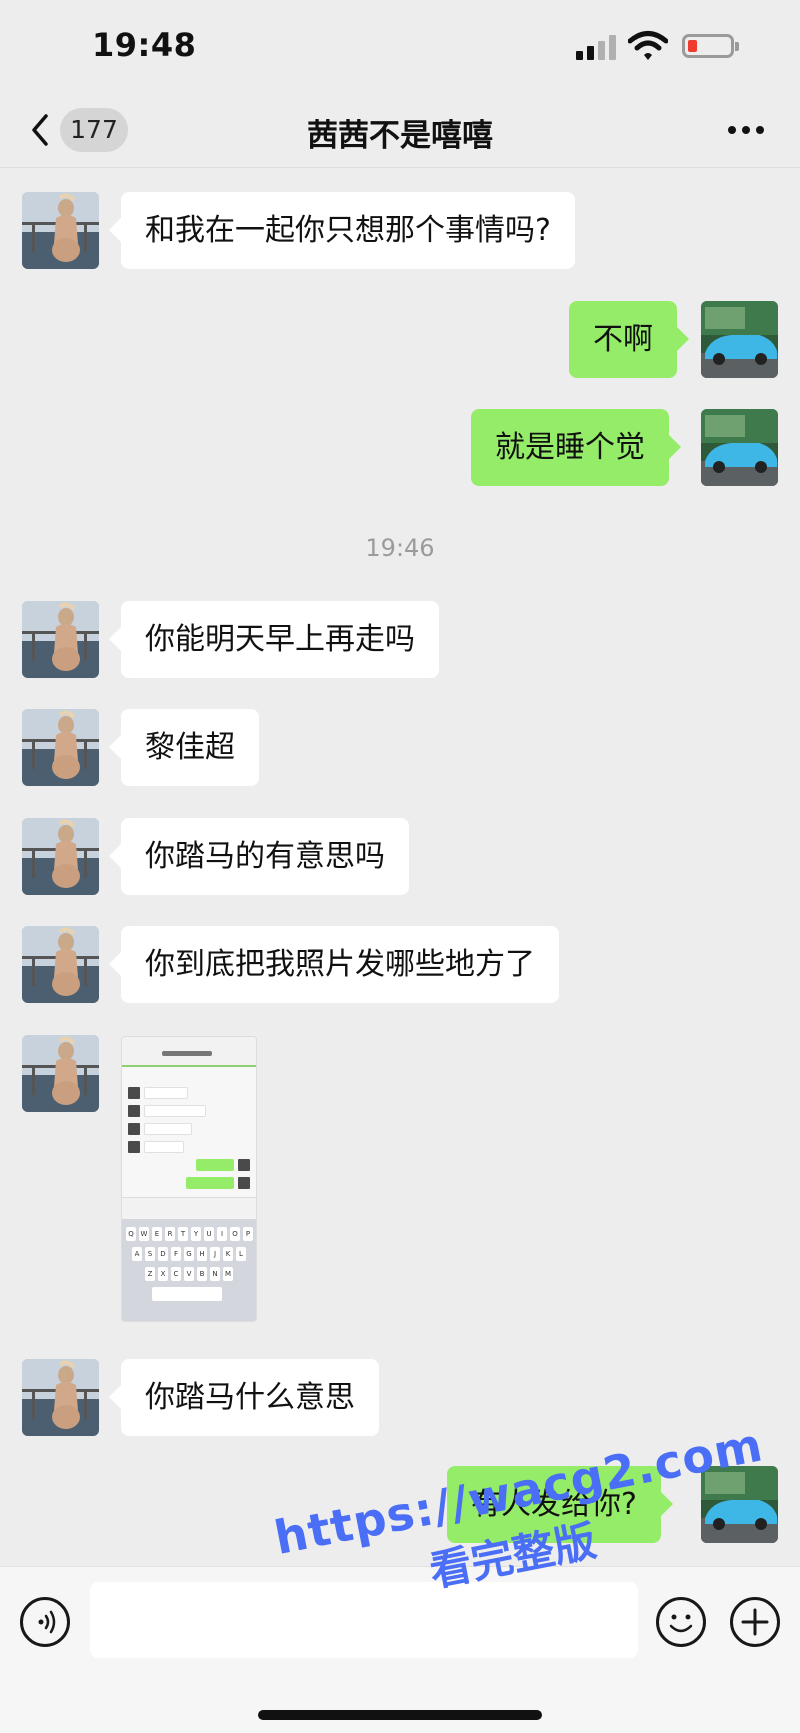  What do you see at coordinates (184, 747) in the screenshot?
I see `incoming-message-bubble: 黎佳超` at bounding box center [184, 747].